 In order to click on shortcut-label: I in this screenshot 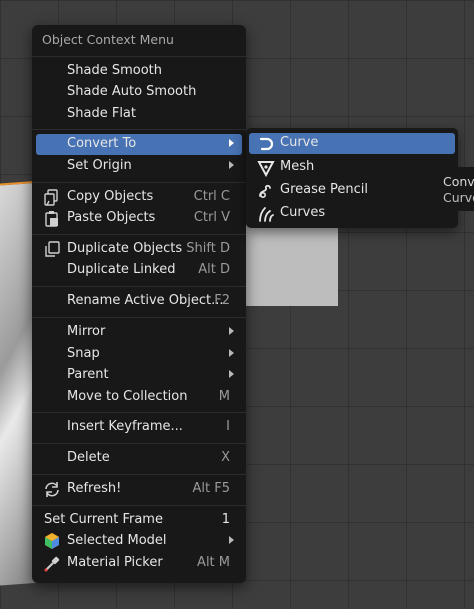, I will do `click(228, 426)`.